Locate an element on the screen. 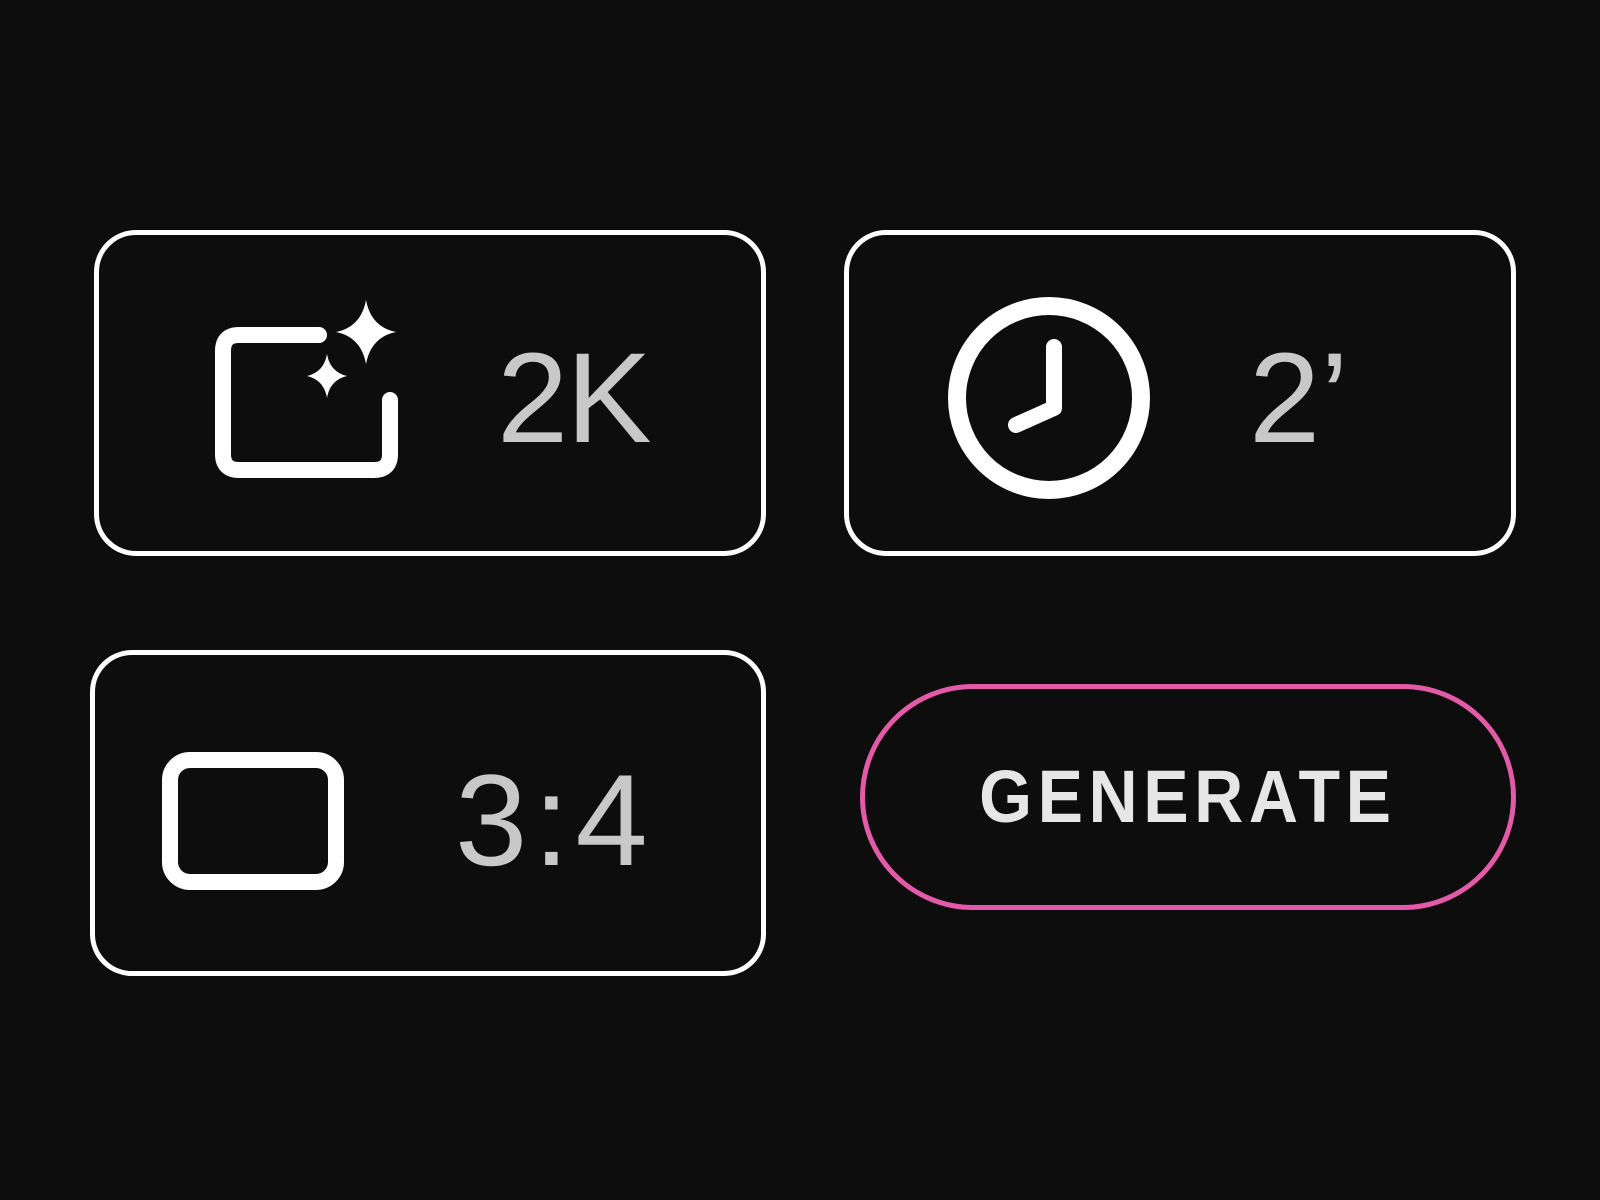  aspect-ratio-value: 3:4 is located at coordinates (554, 820).